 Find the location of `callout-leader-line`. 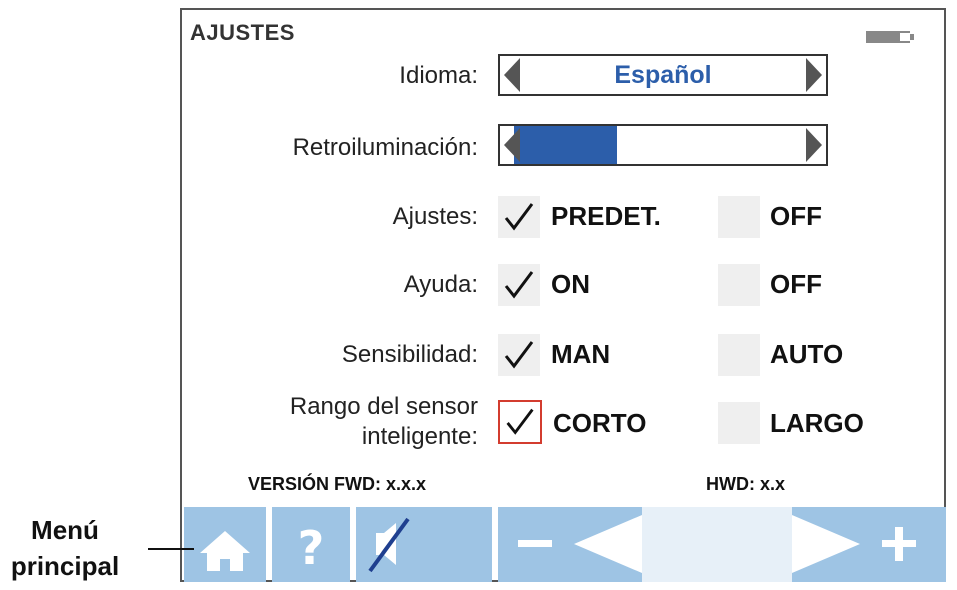

callout-leader-line is located at coordinates (171, 549).